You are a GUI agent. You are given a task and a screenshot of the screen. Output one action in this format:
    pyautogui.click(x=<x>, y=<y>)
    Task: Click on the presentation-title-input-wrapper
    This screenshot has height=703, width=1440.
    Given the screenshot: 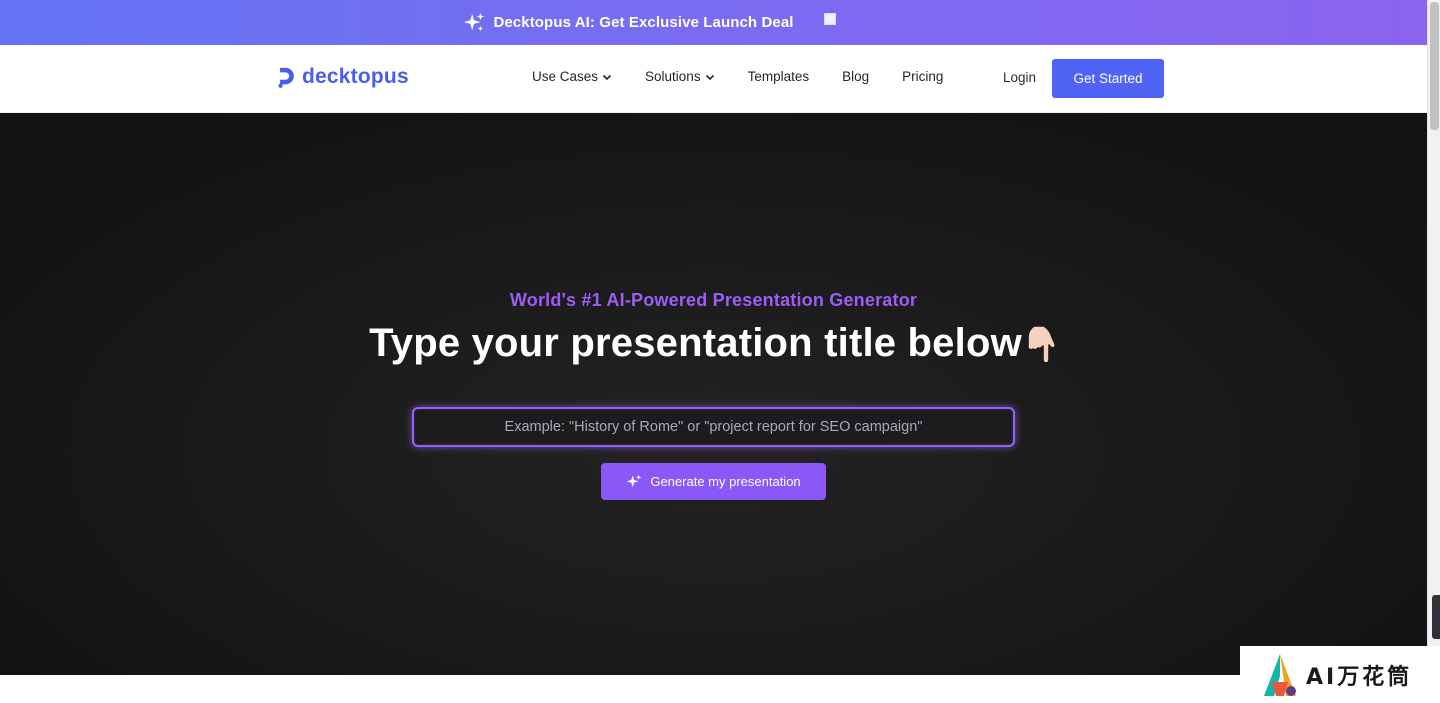 What is the action you would take?
    pyautogui.click(x=713, y=427)
    